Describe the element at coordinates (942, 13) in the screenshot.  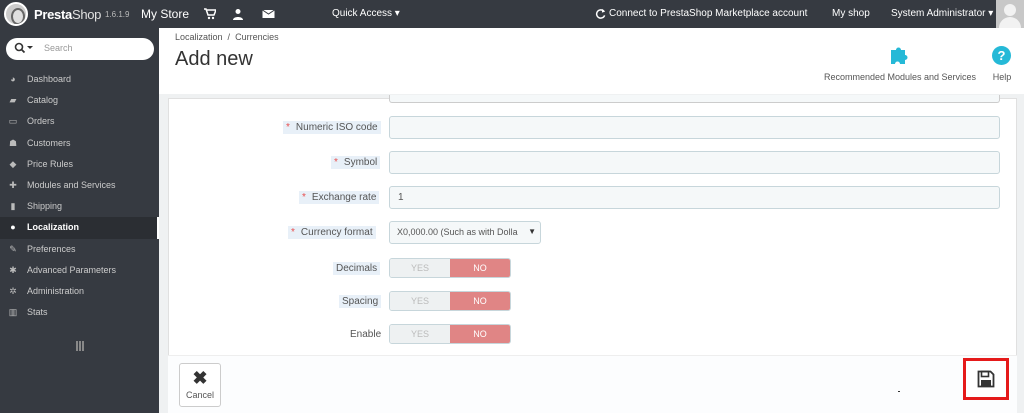
I see `user-menu: System Administrator ▾` at that location.